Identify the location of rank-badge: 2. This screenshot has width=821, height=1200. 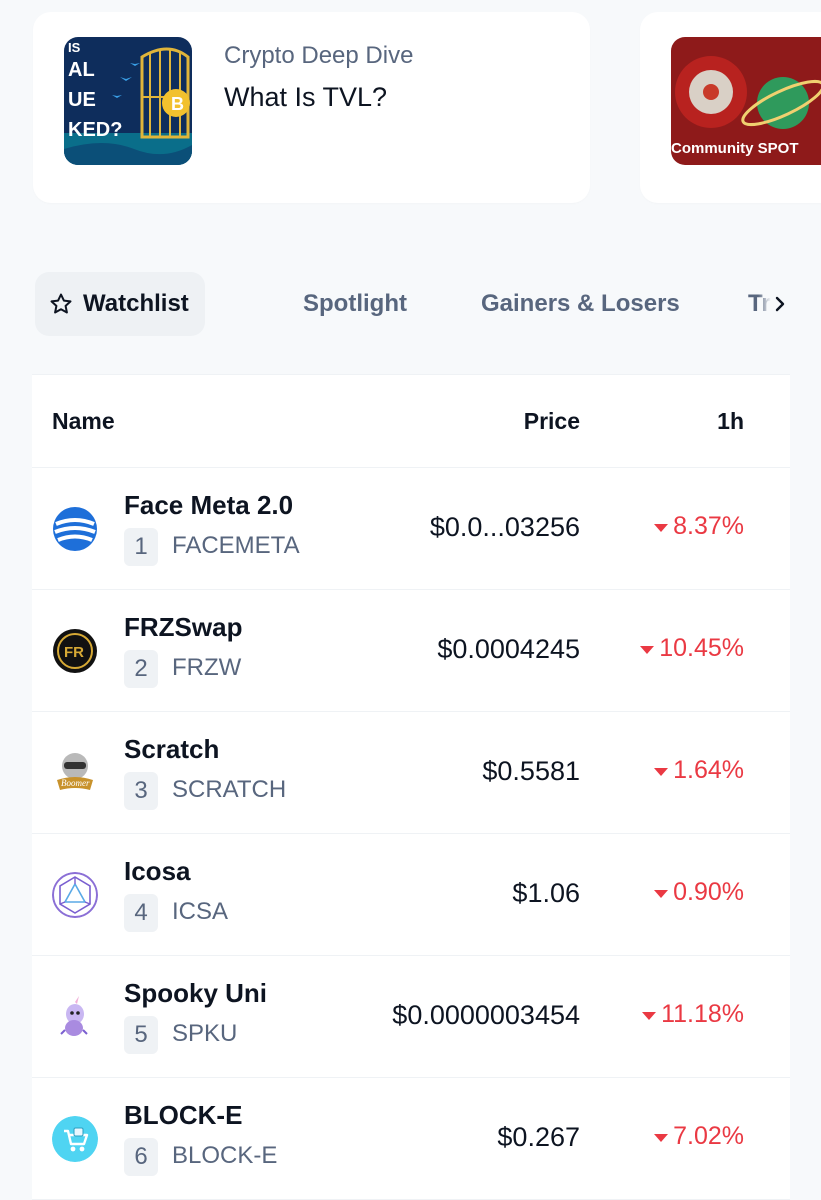
(141, 669).